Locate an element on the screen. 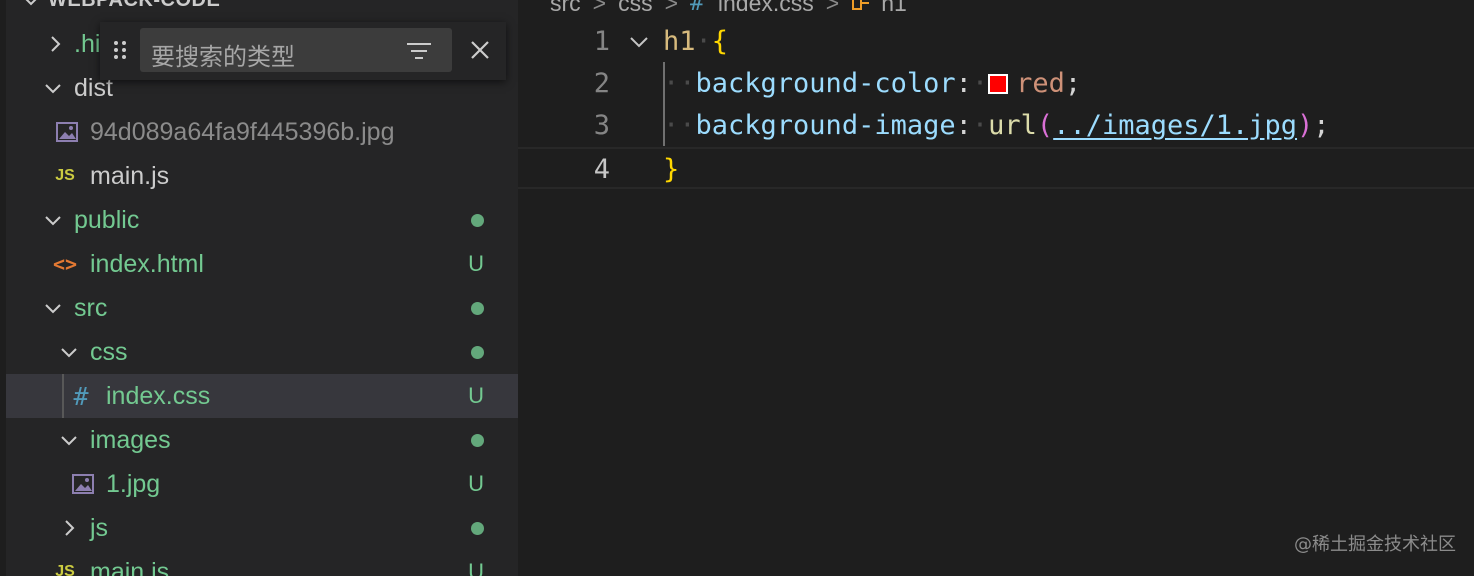 The height and width of the screenshot is (576, 1474). tree-item-label: index.html is located at coordinates (147, 263).